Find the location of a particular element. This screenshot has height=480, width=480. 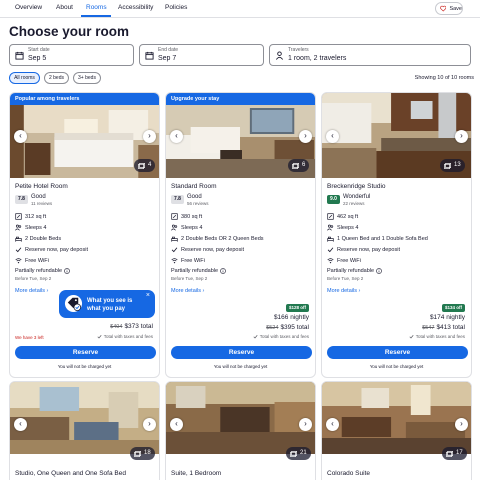

photo-count-badge: 17 is located at coordinates (454, 453).